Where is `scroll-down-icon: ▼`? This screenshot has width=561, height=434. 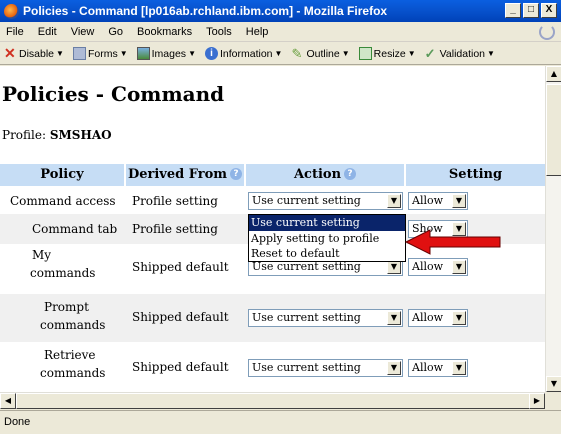 scroll-down-icon: ▼ is located at coordinates (553, 384).